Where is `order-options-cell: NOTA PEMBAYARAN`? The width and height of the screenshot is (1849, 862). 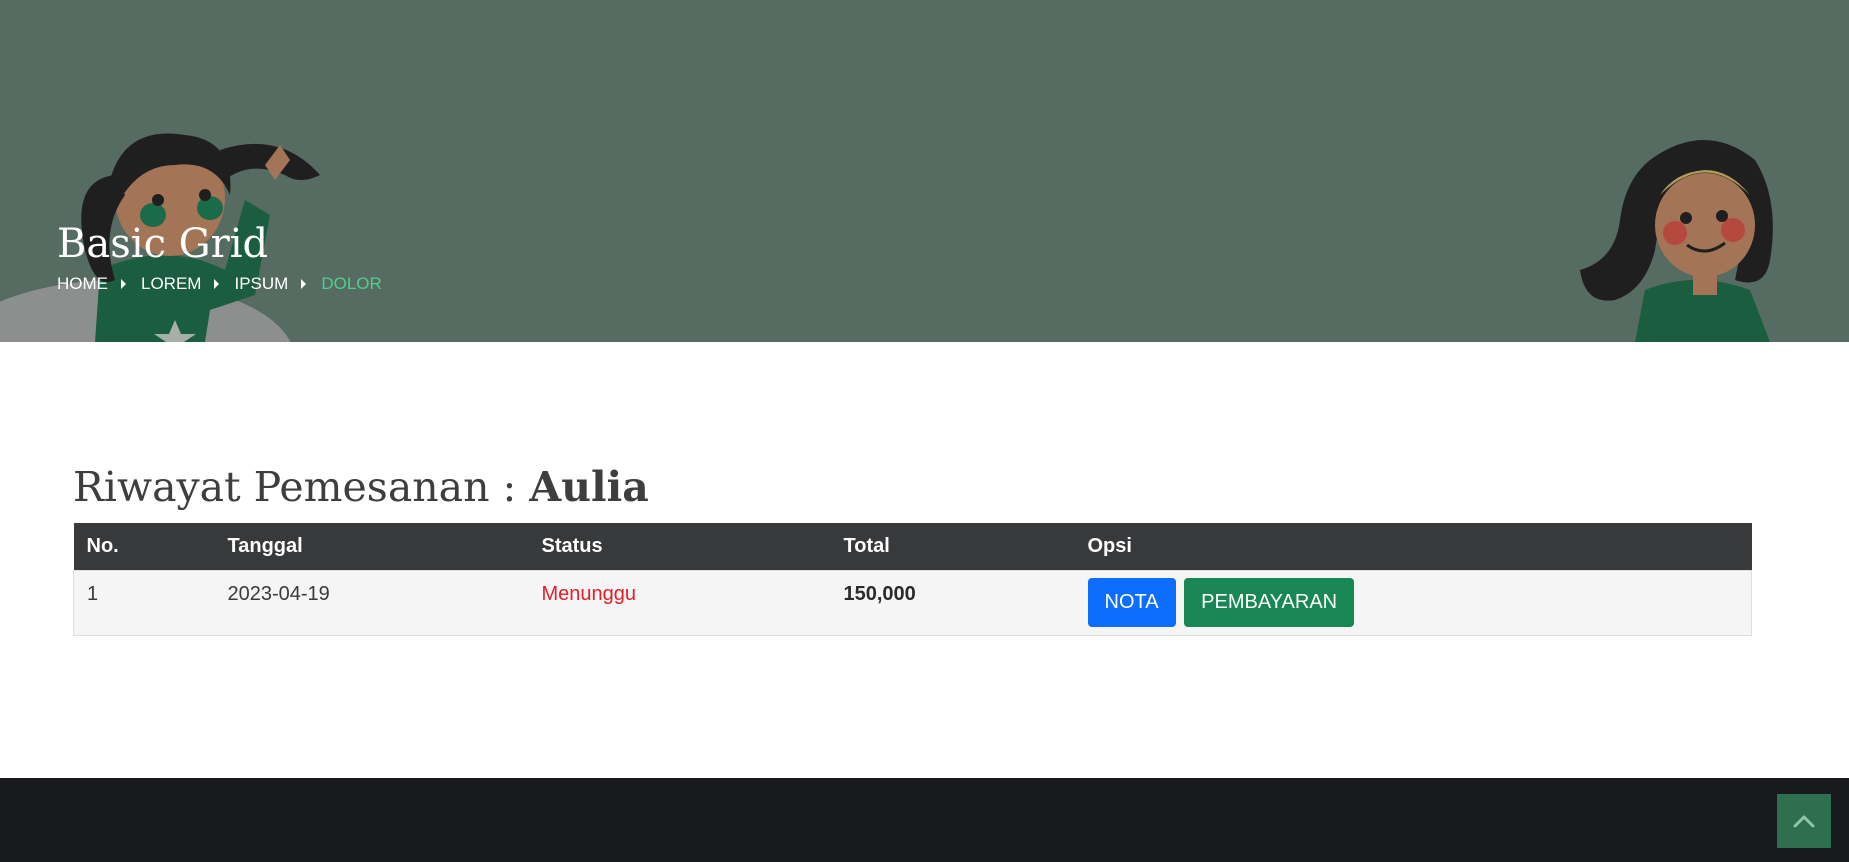 order-options-cell: NOTA PEMBAYARAN is located at coordinates (1413, 602).